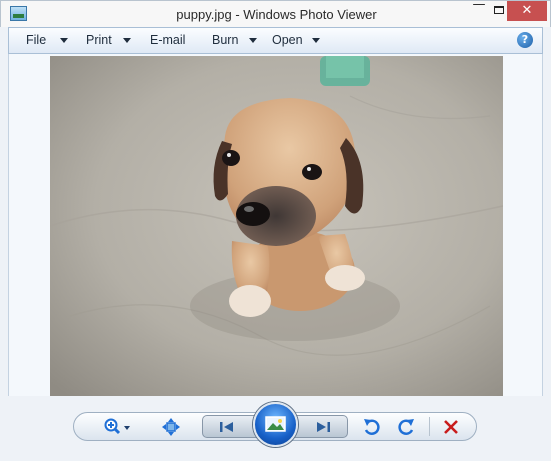  What do you see at coordinates (406, 427) in the screenshot?
I see `rotate-clockwise-icon` at bounding box center [406, 427].